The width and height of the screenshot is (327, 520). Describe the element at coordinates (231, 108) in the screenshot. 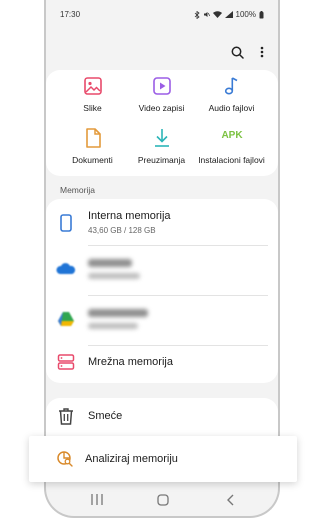

I see `category-label: Audio fajlovi` at that location.